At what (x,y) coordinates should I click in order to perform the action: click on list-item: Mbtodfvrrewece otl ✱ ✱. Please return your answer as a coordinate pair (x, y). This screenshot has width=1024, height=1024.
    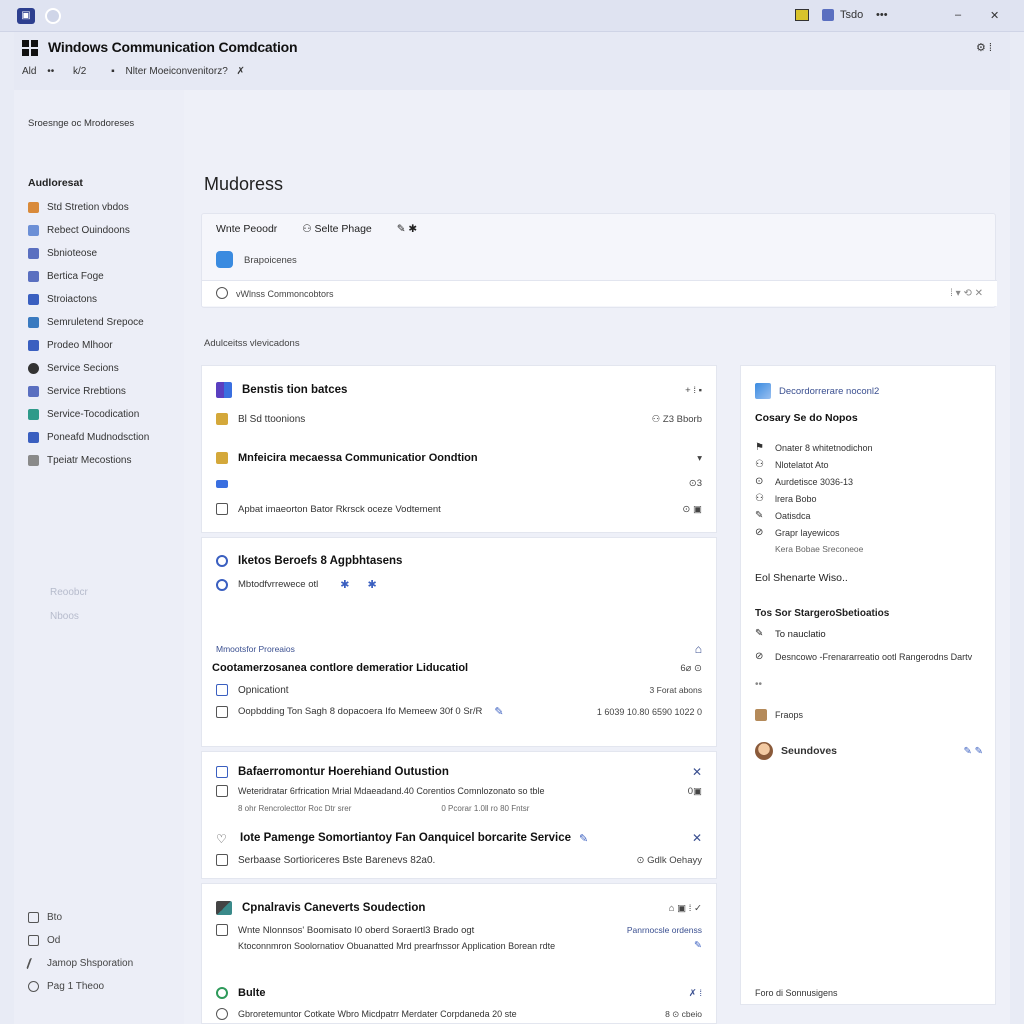
    Looking at the image, I should click on (459, 584).